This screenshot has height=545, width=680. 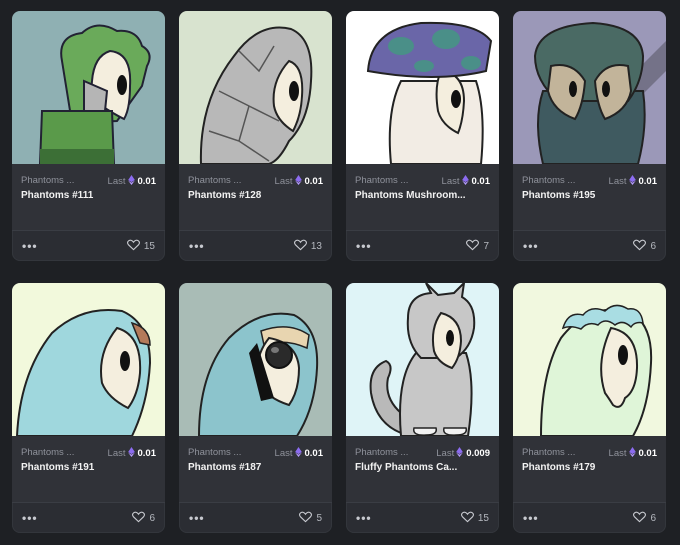 What do you see at coordinates (478, 453) in the screenshot?
I see `last-sale-price: 0.009` at bounding box center [478, 453].